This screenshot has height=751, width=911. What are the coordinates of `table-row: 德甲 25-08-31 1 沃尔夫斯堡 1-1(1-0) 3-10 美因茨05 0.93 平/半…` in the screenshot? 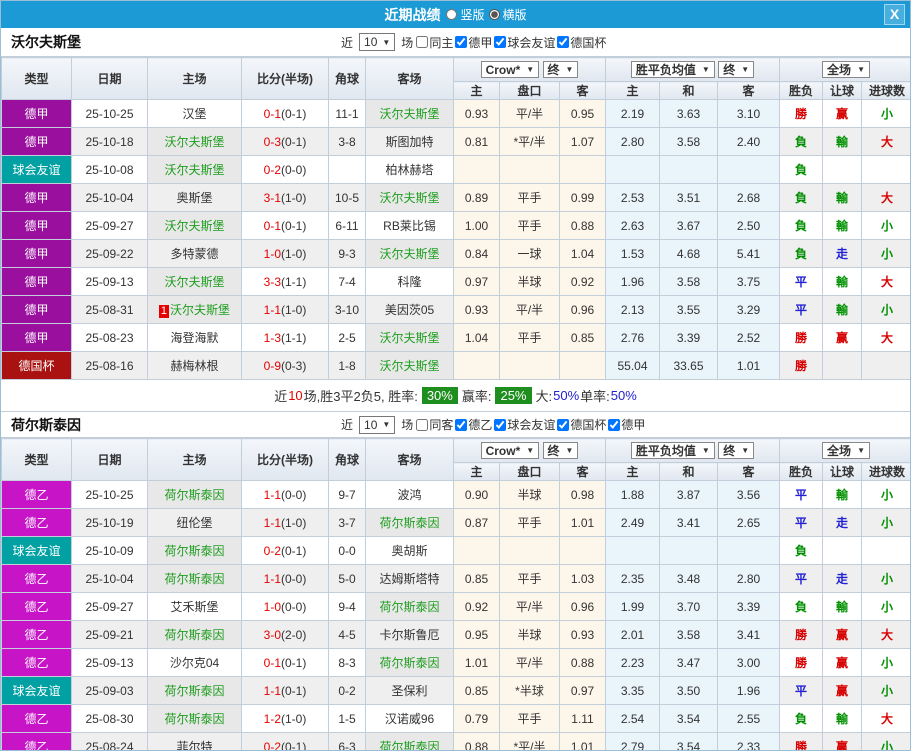 It's located at (455, 309).